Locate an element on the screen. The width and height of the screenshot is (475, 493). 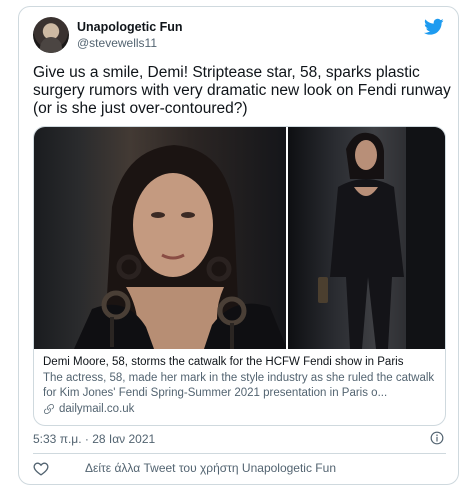
card-photo-runway is located at coordinates (366, 238).